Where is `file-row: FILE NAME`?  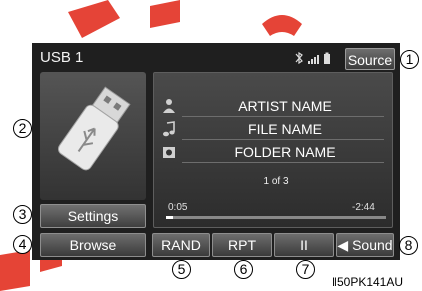 file-row: FILE NAME is located at coordinates (275, 129).